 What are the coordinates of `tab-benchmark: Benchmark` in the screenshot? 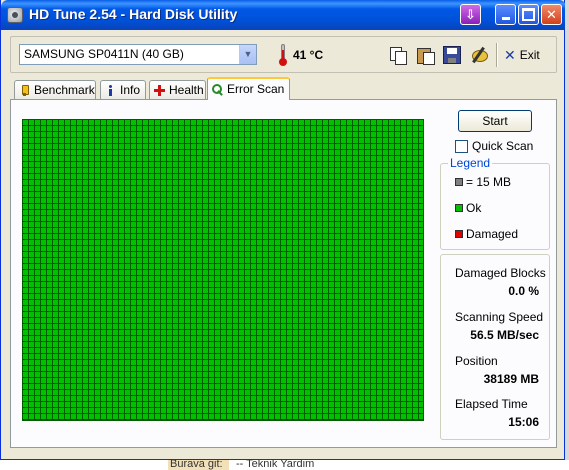 It's located at (55, 89).